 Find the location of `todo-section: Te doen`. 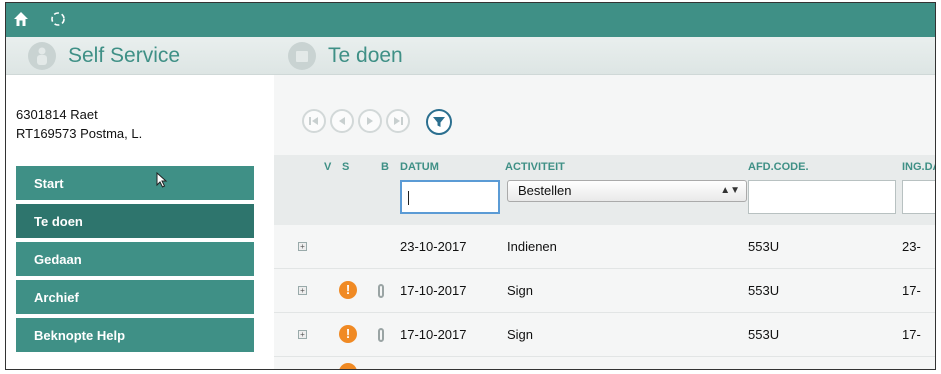

todo-section: Te doen is located at coordinates (345, 56).